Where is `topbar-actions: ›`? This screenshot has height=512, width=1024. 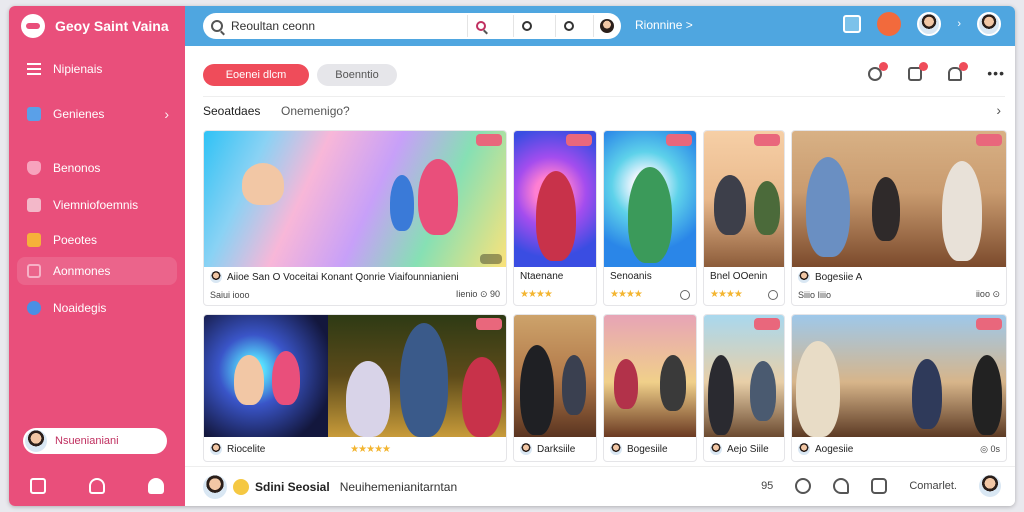 topbar-actions: › is located at coordinates (922, 24).